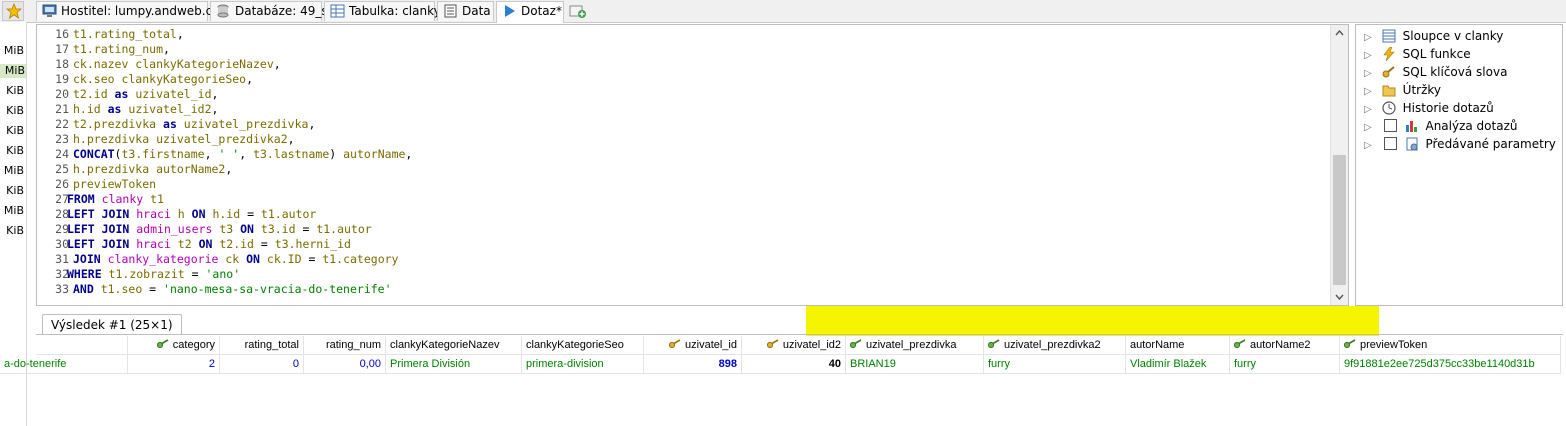  What do you see at coordinates (684, 109) in the screenshot?
I see `code-line: 21 h.id as uzivatel_id2,` at bounding box center [684, 109].